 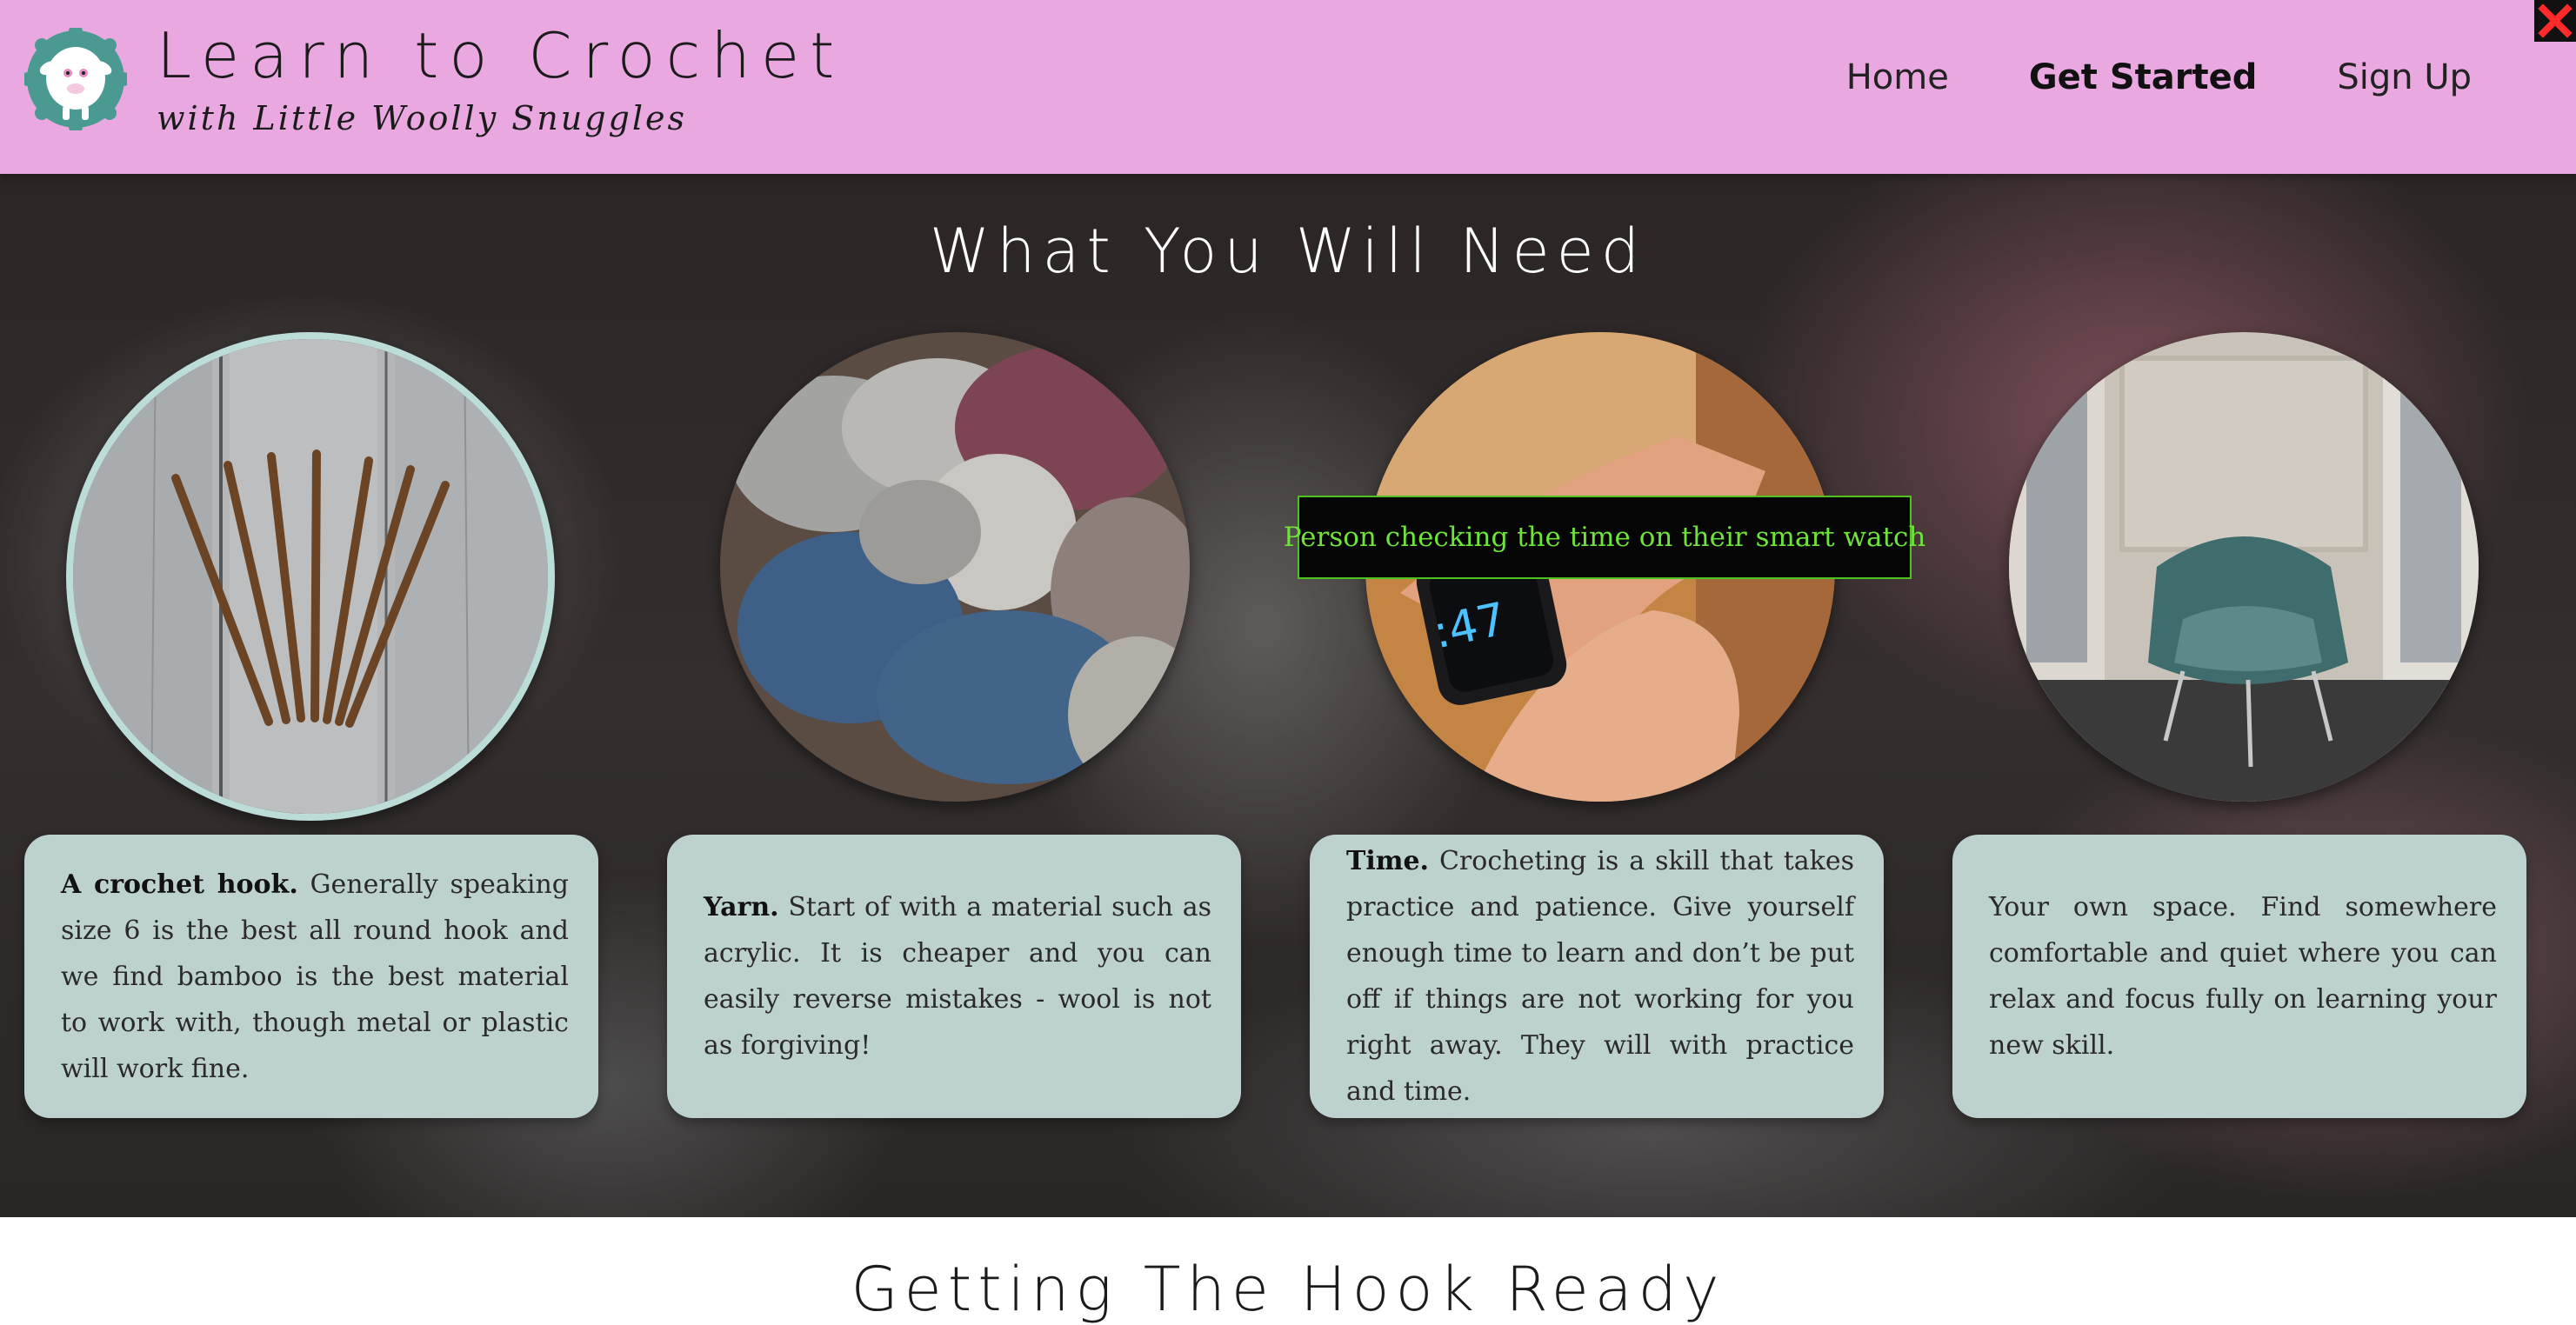 I want to click on section-title: What You Will Need, so click(x=1288, y=252).